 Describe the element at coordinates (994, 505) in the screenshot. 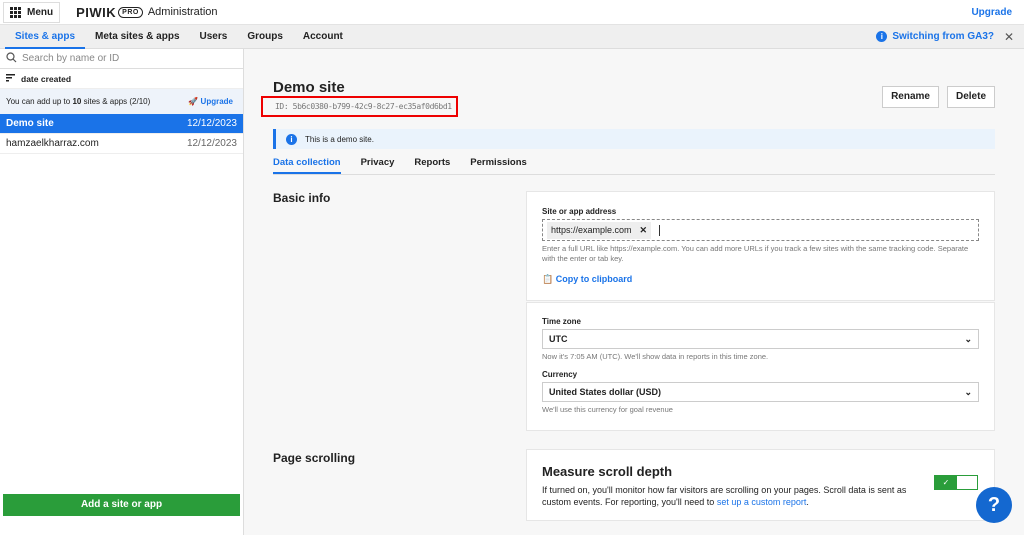

I see `help-button: ?` at that location.